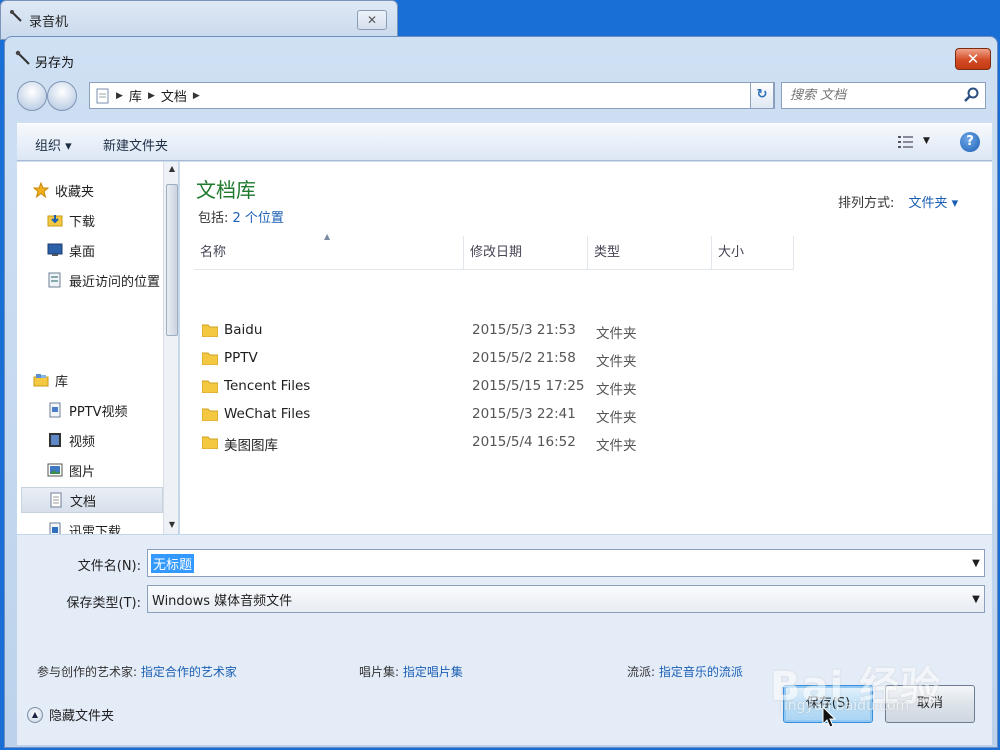 The image size is (1000, 750). What do you see at coordinates (56, 500) in the screenshot?
I see `documents-icon` at bounding box center [56, 500].